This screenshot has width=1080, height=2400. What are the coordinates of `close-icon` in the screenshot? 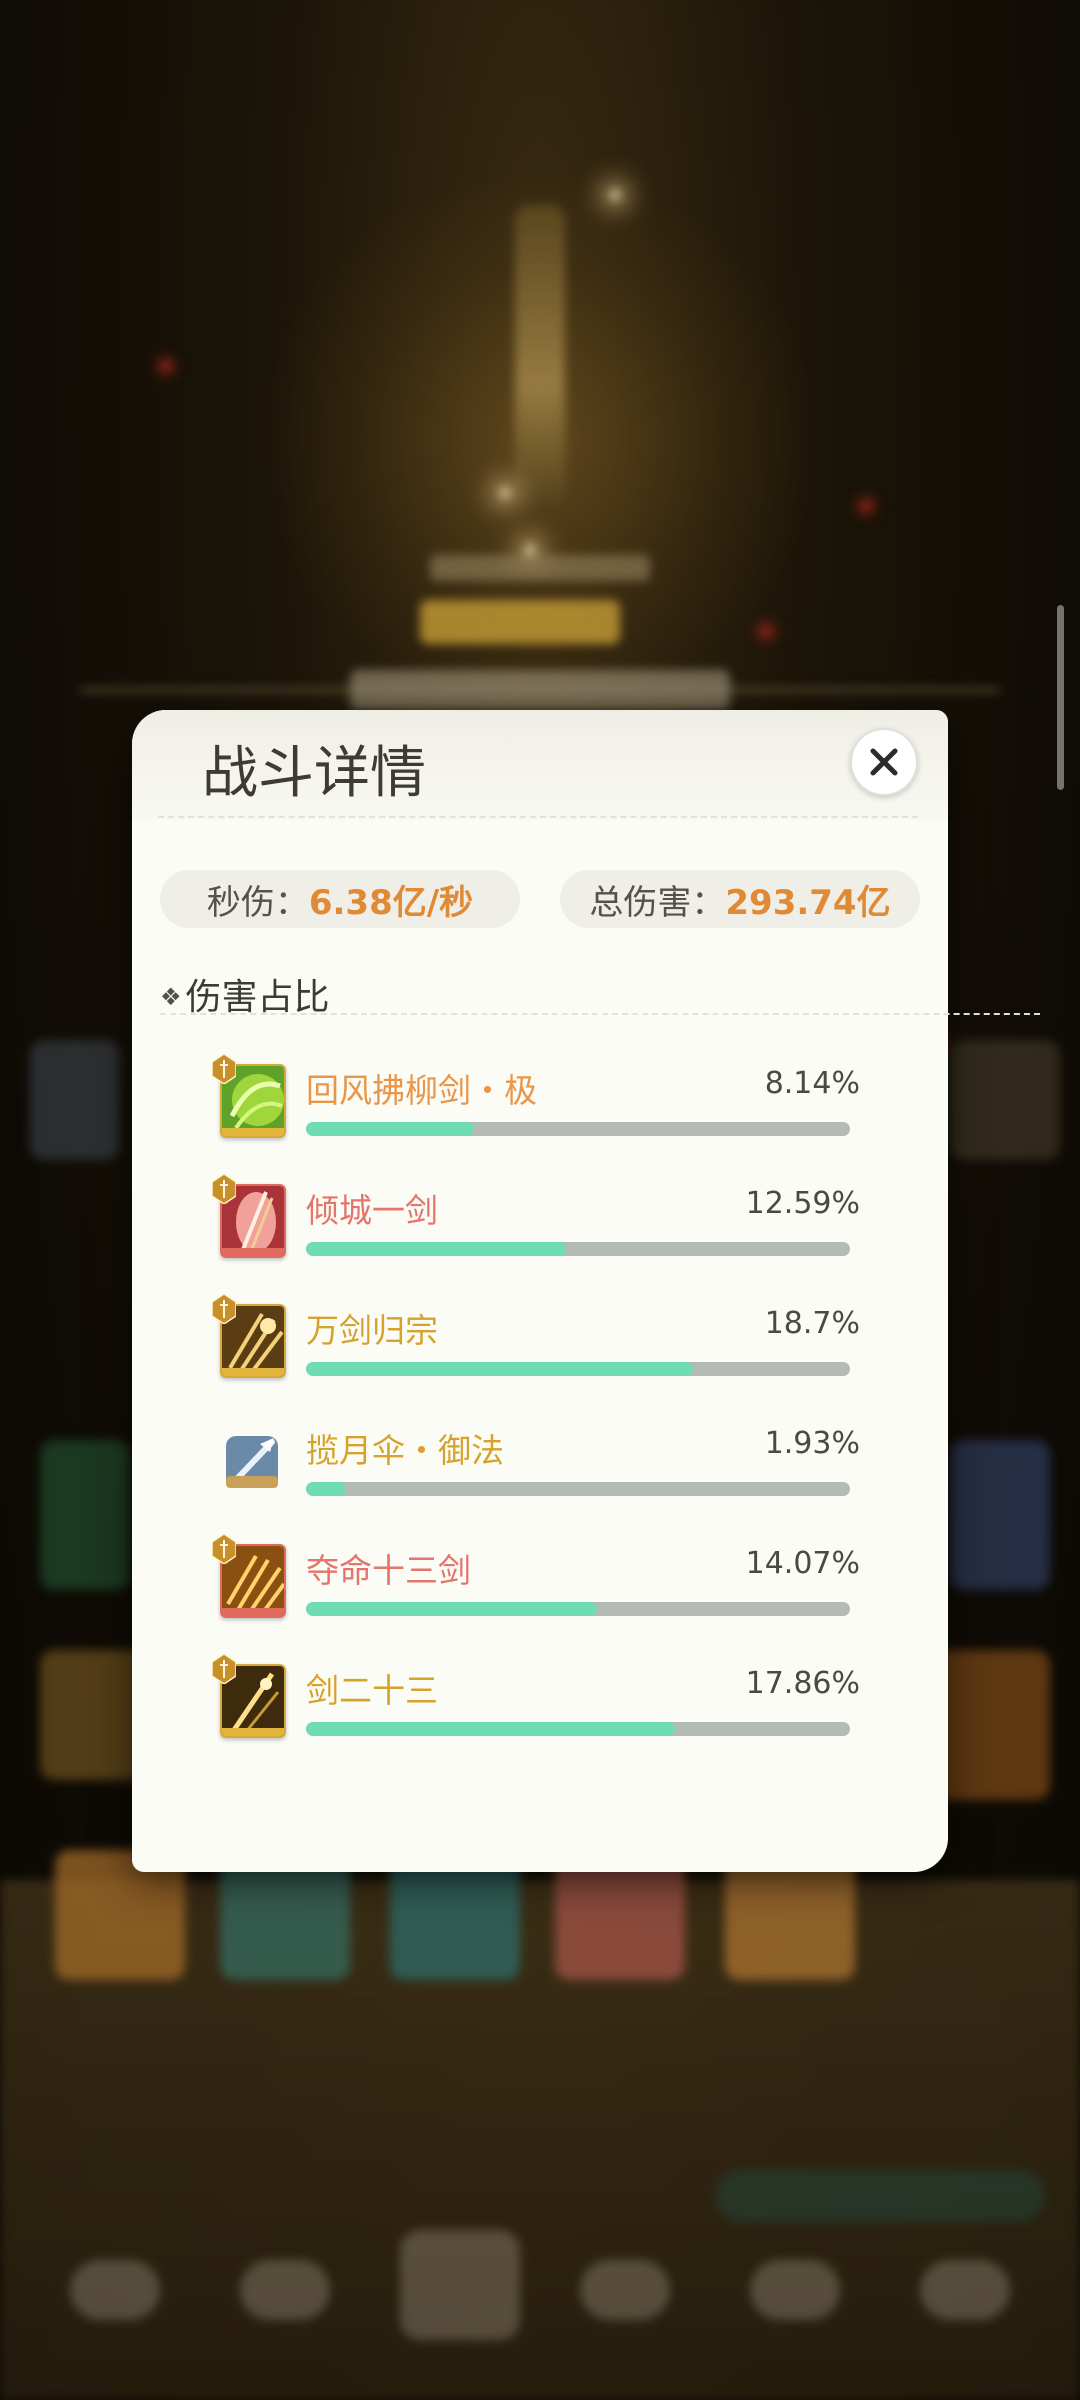 It's located at (884, 762).